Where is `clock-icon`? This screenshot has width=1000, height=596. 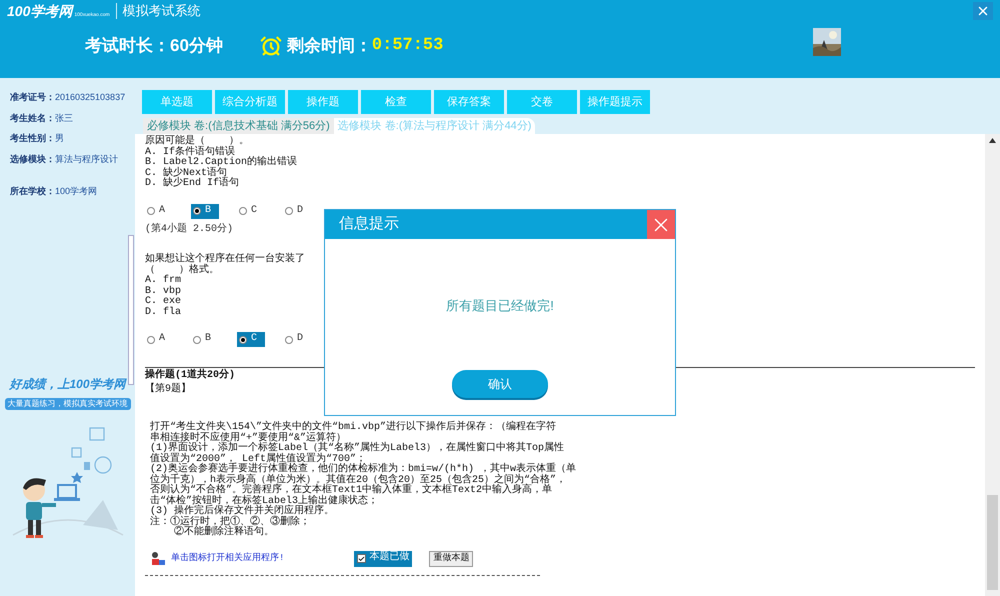 clock-icon is located at coordinates (271, 46).